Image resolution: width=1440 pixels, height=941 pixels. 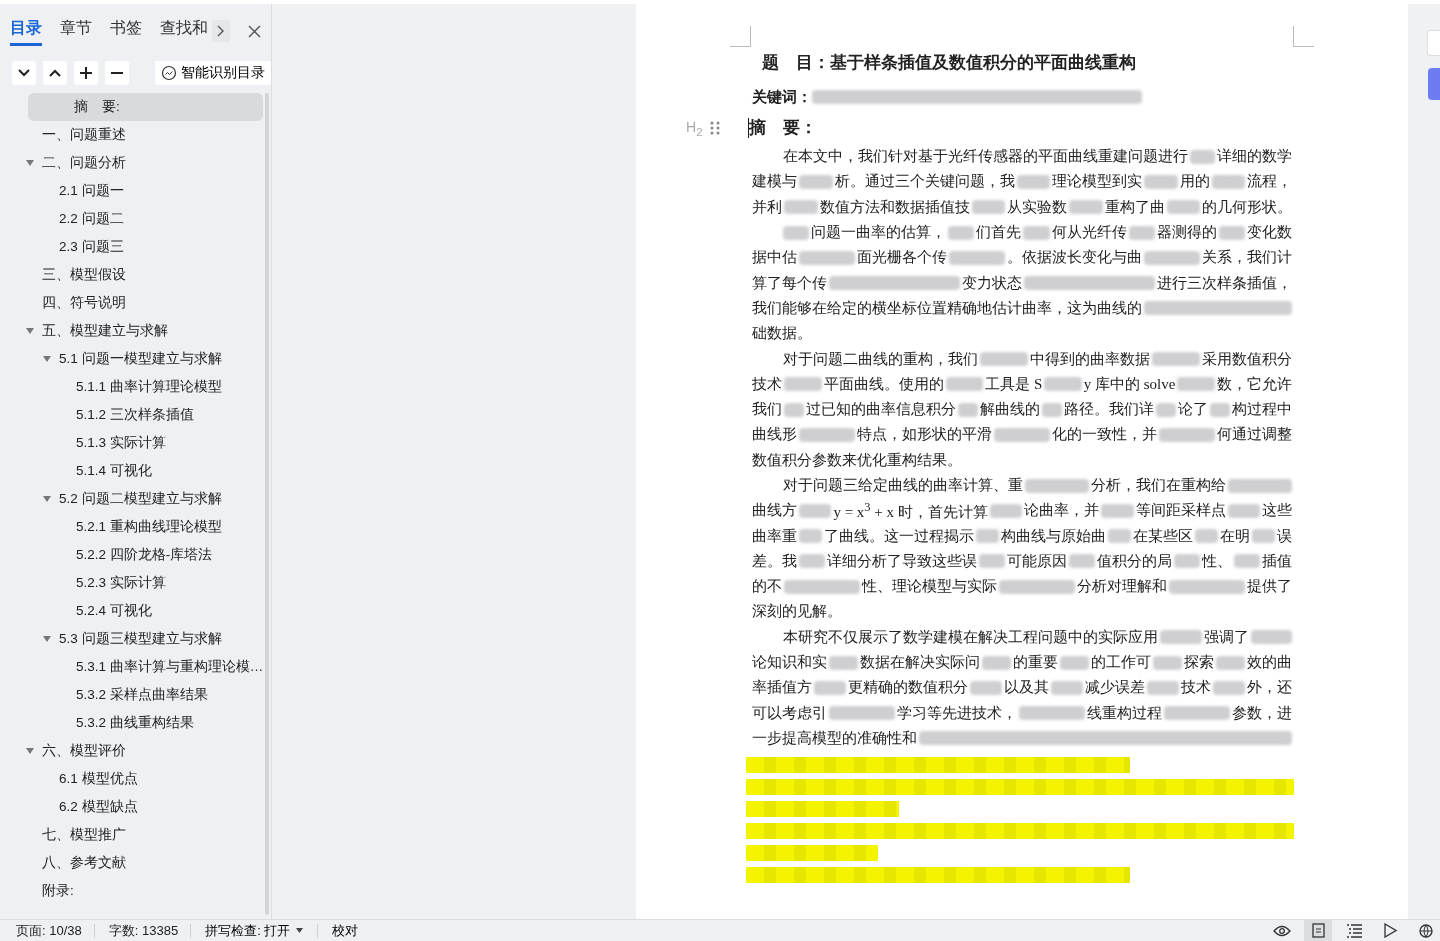 What do you see at coordinates (857, 460) in the screenshot?
I see `body-text: 数值积分参数来优化重构结果。` at bounding box center [857, 460].